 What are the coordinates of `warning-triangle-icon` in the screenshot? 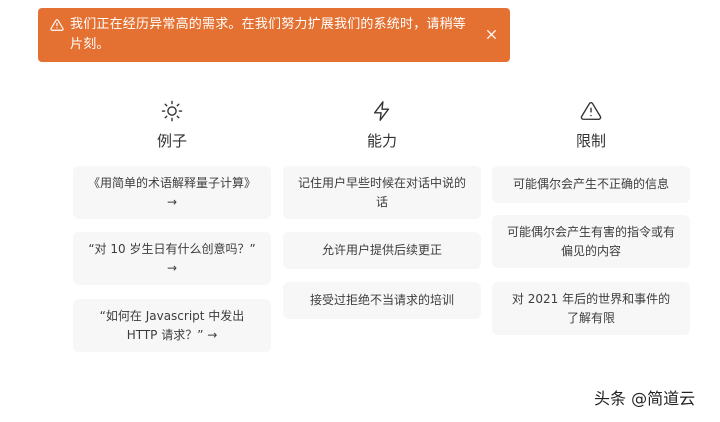 It's located at (591, 111).